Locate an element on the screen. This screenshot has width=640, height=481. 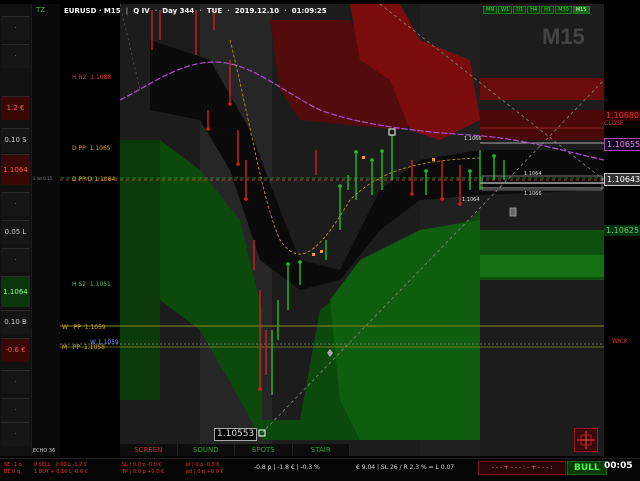
crosshair-button is located at coordinates (586, 440).